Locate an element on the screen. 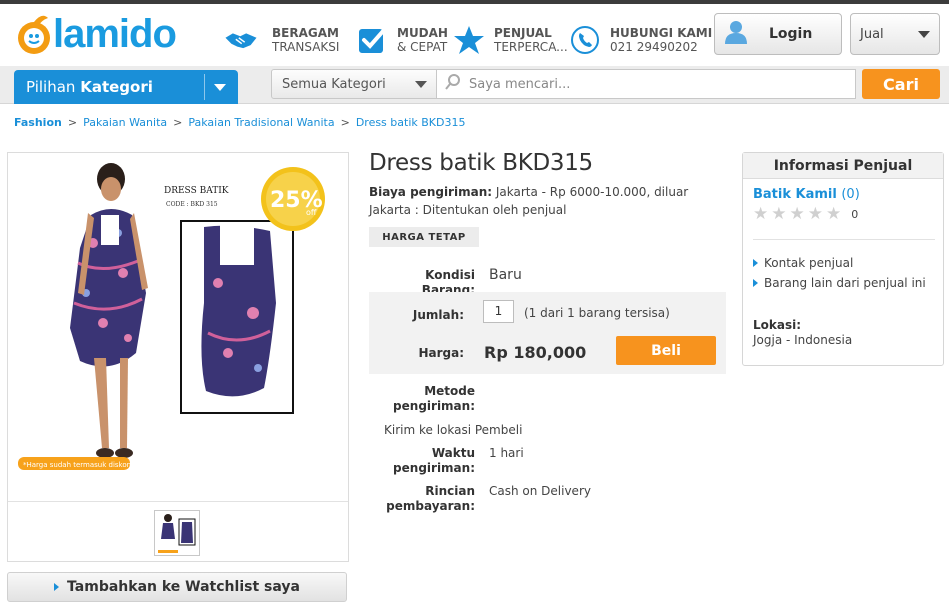  category-menu-button: Pilihan Kategori is located at coordinates (126, 87).